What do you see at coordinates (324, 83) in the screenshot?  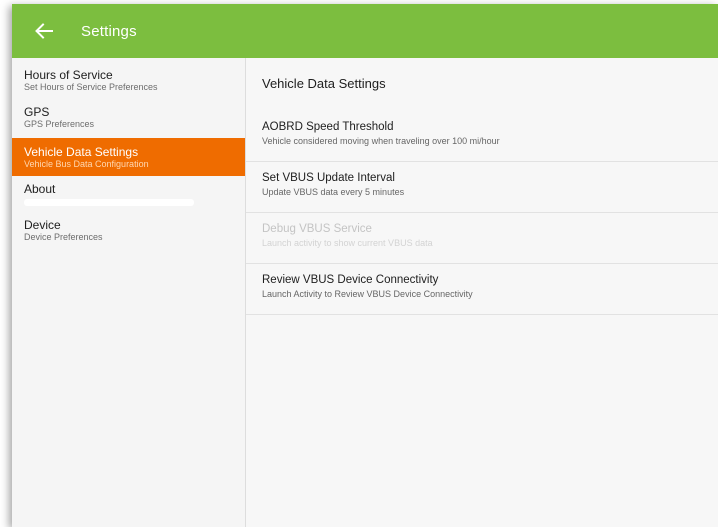 I see `content-header: Vehicle Data Settings` at bounding box center [324, 83].